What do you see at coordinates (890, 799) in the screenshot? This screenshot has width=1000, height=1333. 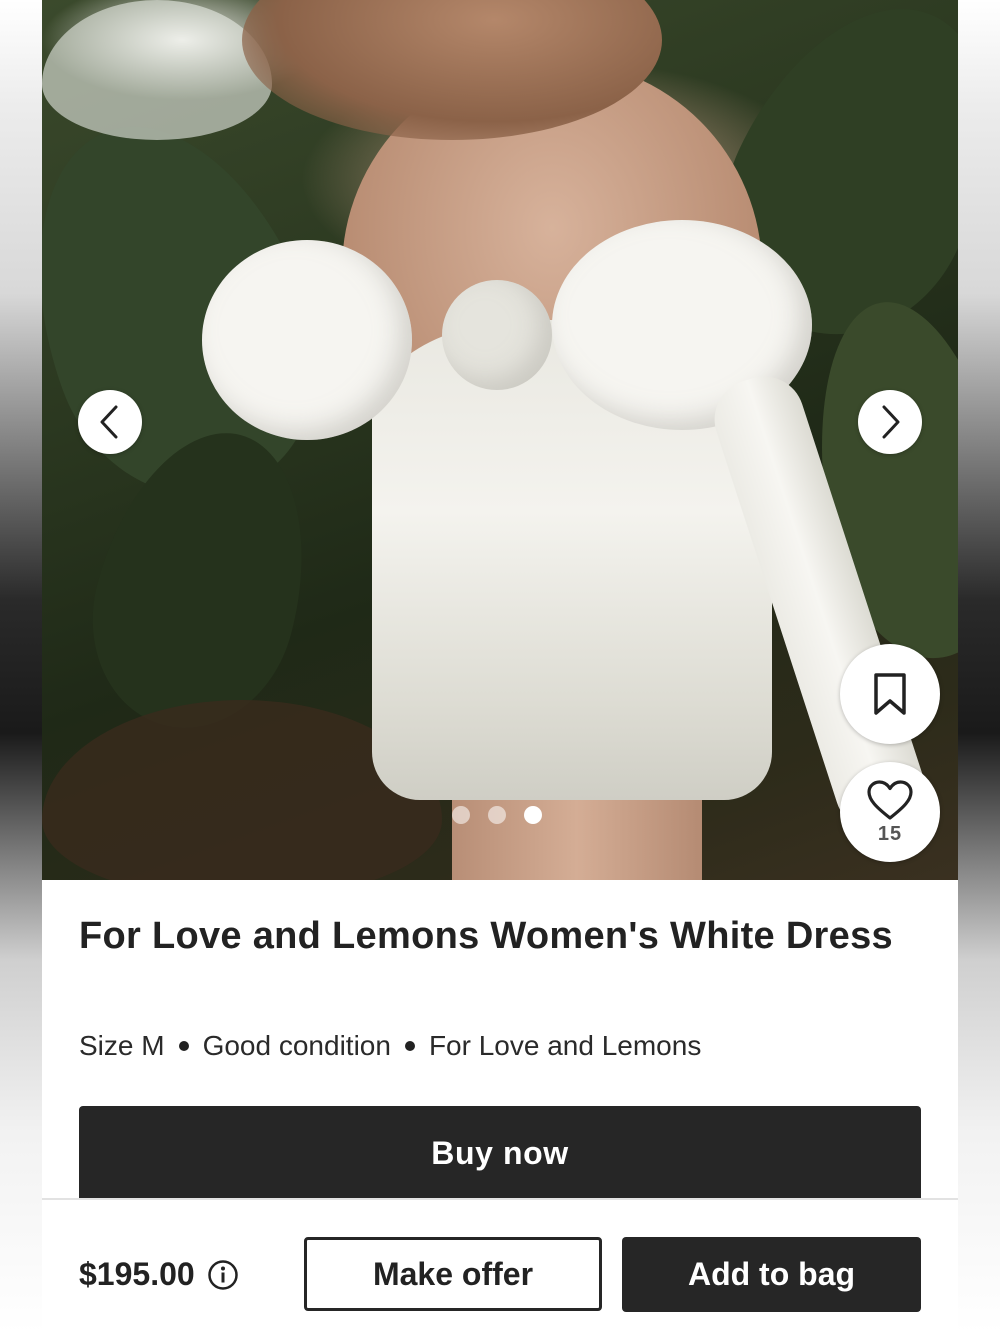 I see `heart-icon` at bounding box center [890, 799].